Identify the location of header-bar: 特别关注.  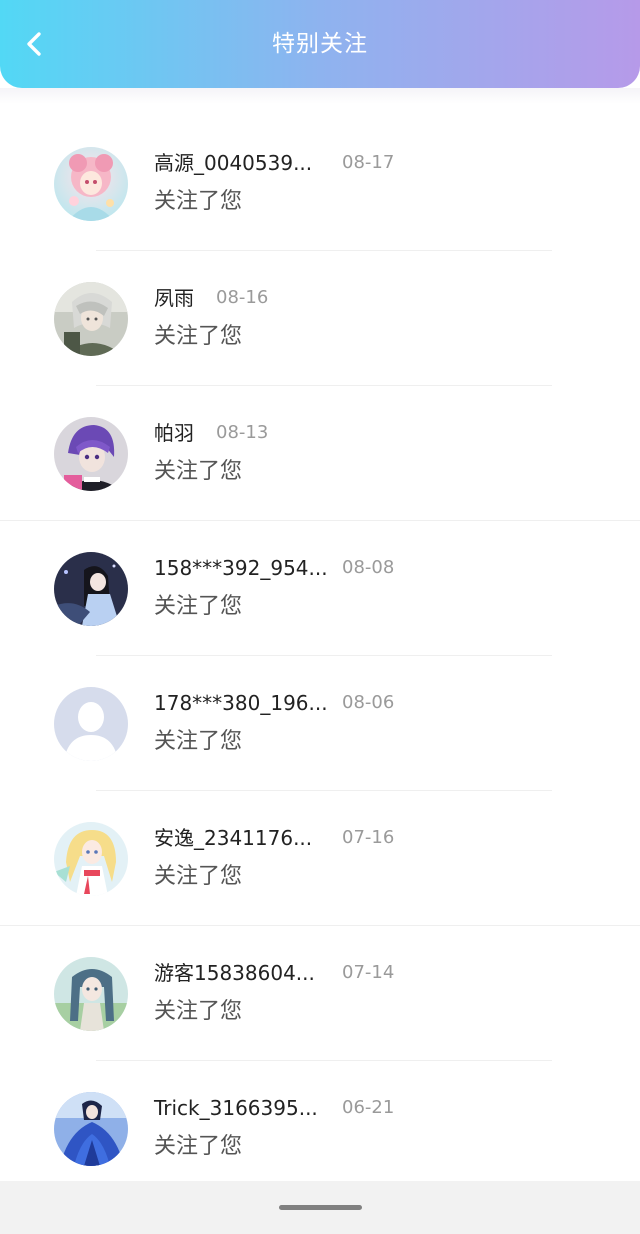
(320, 44).